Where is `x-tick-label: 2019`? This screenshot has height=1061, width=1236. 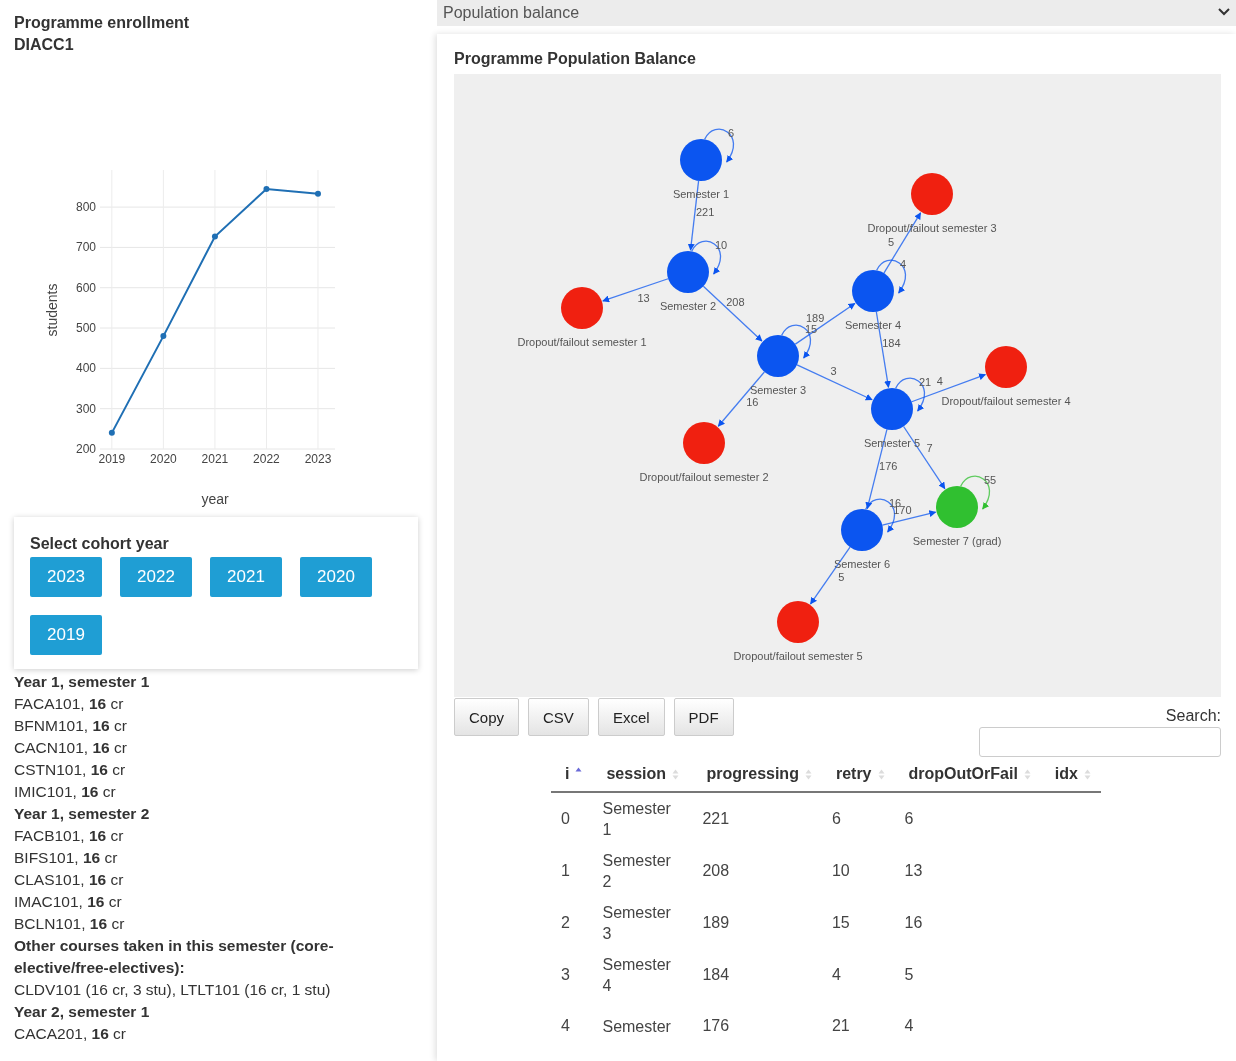
x-tick-label: 2019 is located at coordinates (112, 459).